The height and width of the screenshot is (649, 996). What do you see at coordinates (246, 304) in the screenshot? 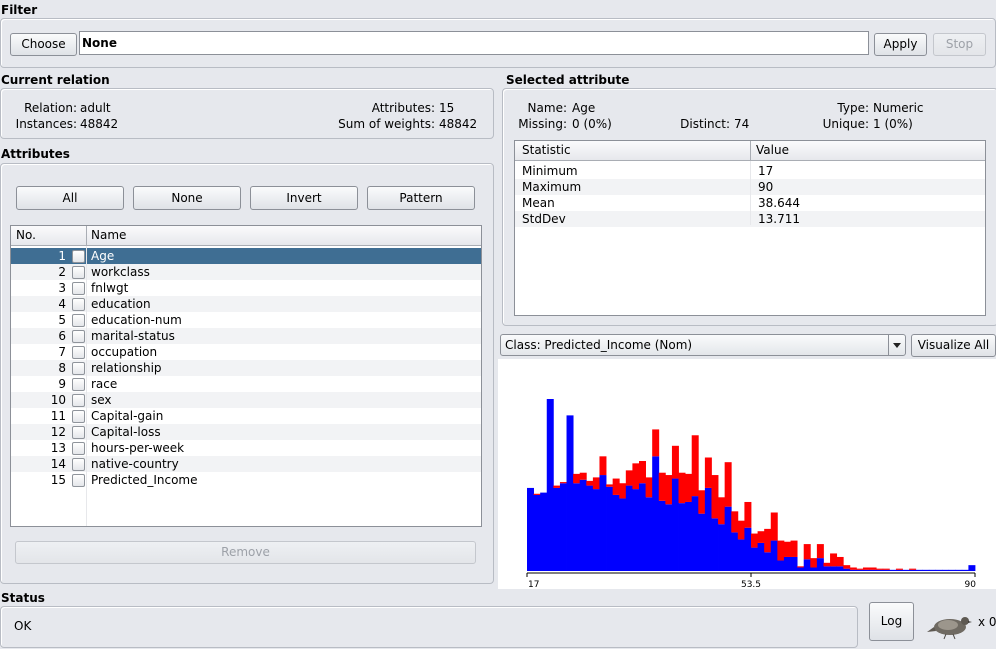
I see `table-row: 4 education` at bounding box center [246, 304].